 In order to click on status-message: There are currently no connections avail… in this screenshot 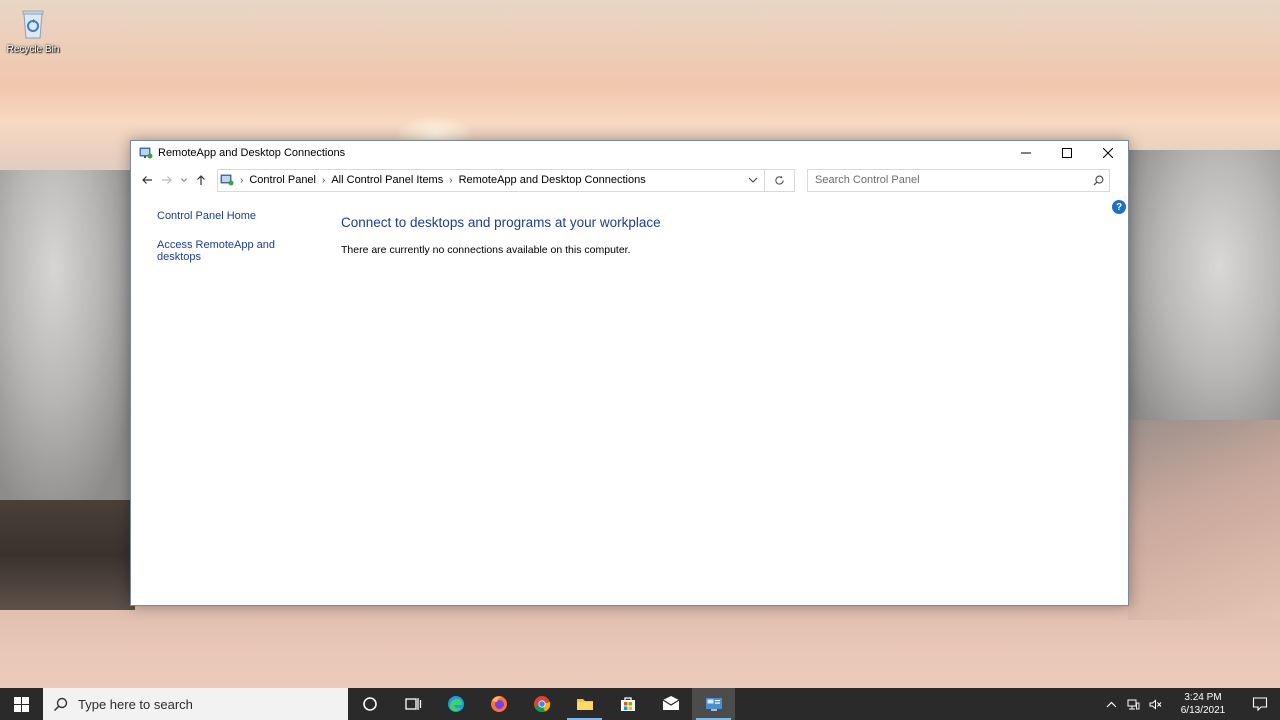, I will do `click(486, 250)`.